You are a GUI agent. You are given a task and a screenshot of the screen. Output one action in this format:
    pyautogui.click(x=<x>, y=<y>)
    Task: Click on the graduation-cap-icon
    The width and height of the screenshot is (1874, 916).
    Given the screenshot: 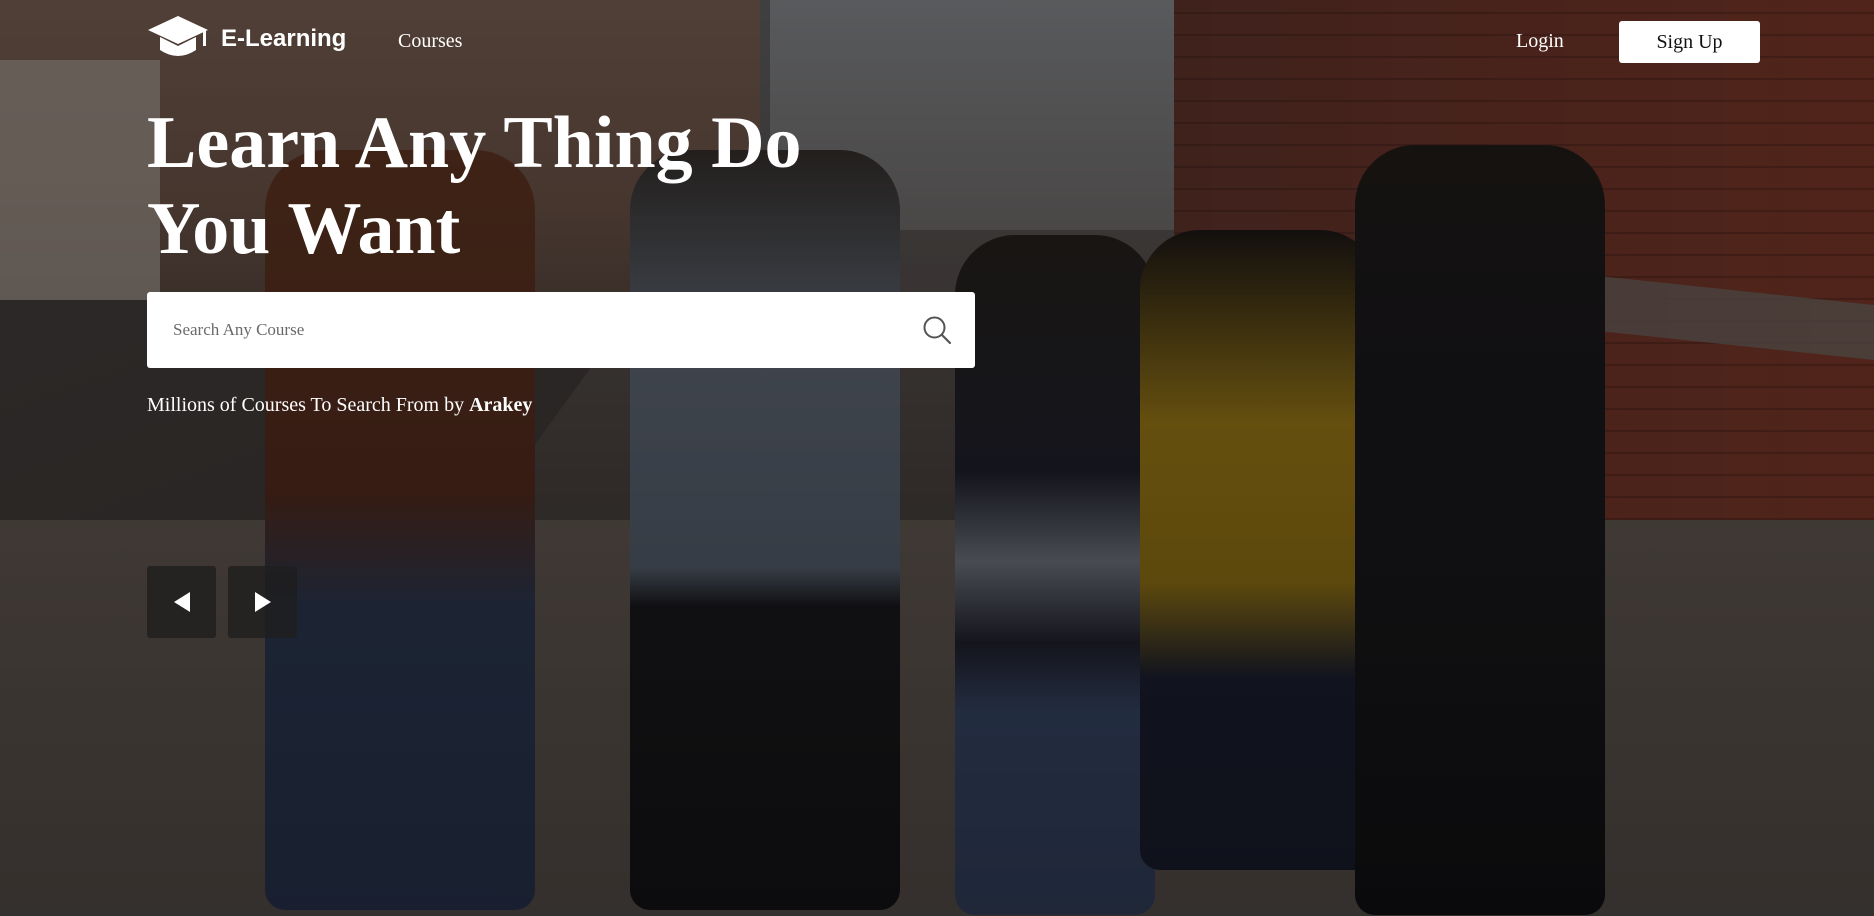 What is the action you would take?
    pyautogui.click(x=178, y=39)
    